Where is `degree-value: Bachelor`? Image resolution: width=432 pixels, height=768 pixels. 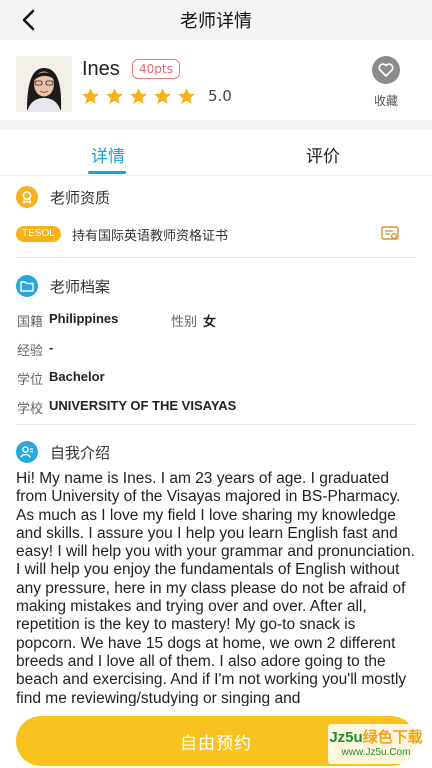 degree-value: Bachelor is located at coordinates (77, 376).